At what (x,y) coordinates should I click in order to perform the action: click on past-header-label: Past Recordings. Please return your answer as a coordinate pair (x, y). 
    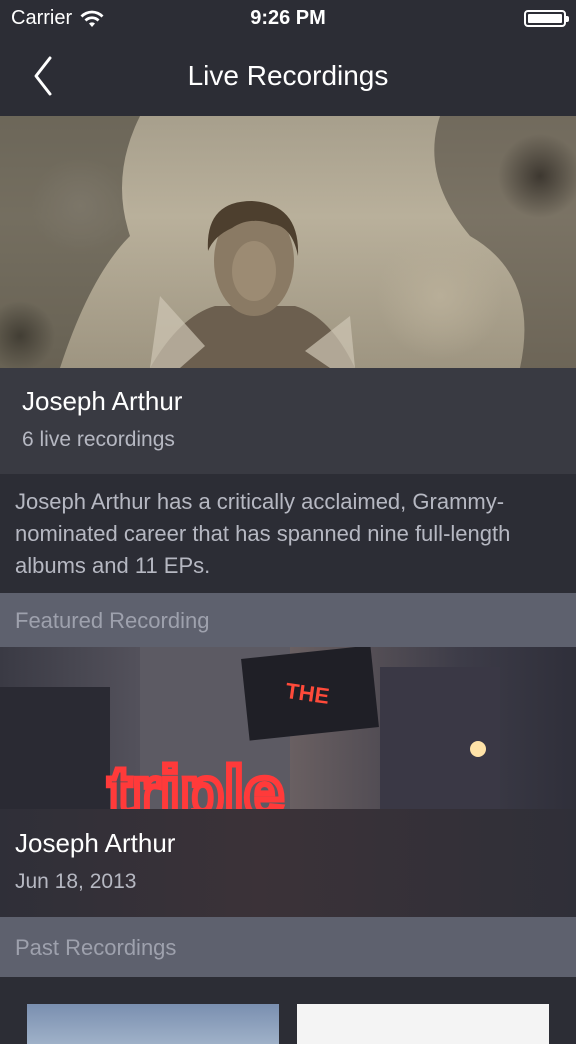
    Looking at the image, I should click on (96, 947).